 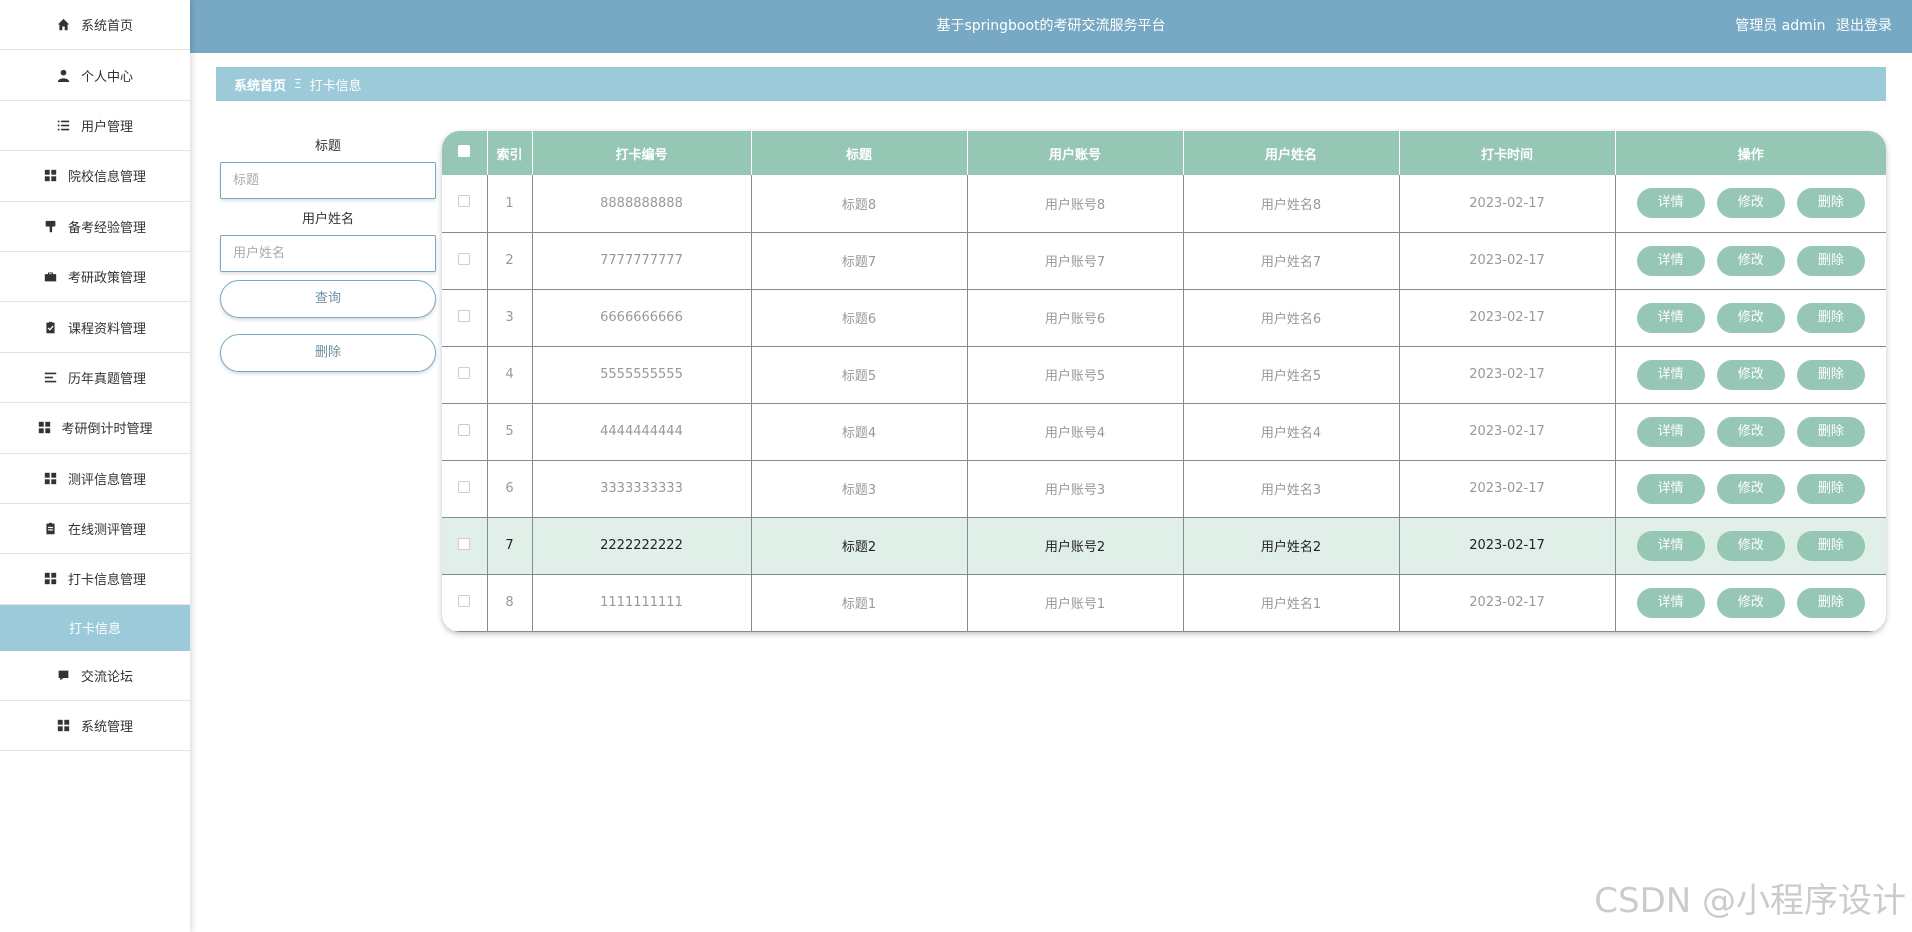 I want to click on sidebar-item-label: 交流论坛, so click(x=106, y=677).